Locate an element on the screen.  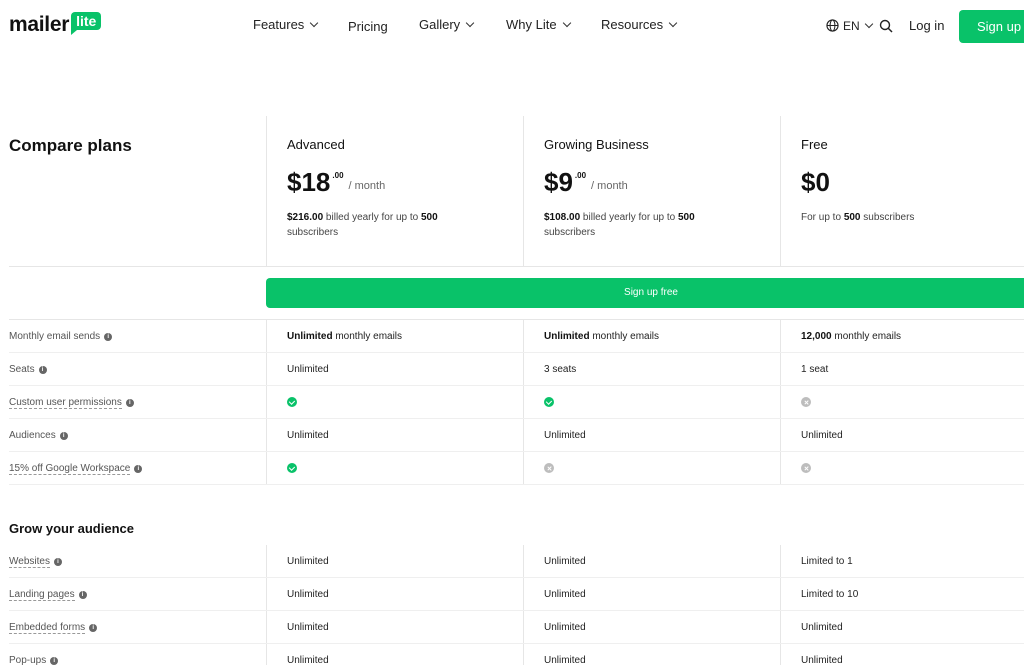
row-label-monthly-email-sends: Monthly email sends i is located at coordinates (61, 336).